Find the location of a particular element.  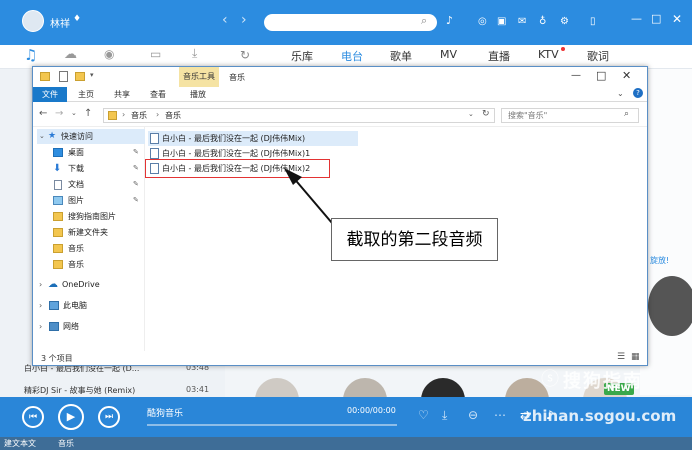

tab-ktv: KTV is located at coordinates (548, 54).